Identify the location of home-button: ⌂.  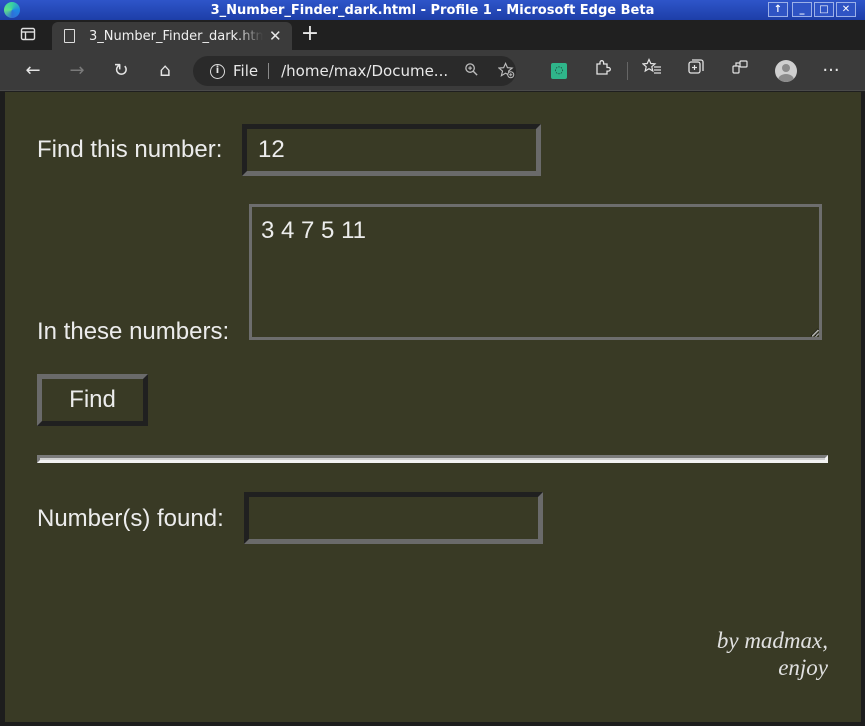
(165, 71).